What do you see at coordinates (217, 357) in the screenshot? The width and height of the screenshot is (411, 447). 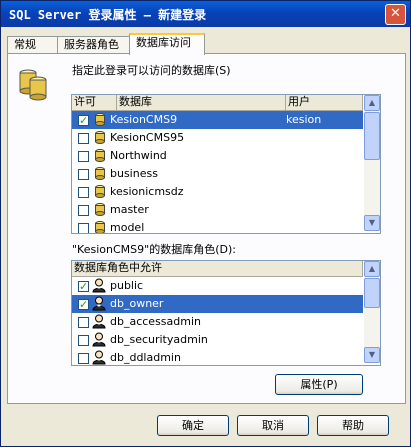 I see `role-row-db-ddladmin: db_ddladmin` at bounding box center [217, 357].